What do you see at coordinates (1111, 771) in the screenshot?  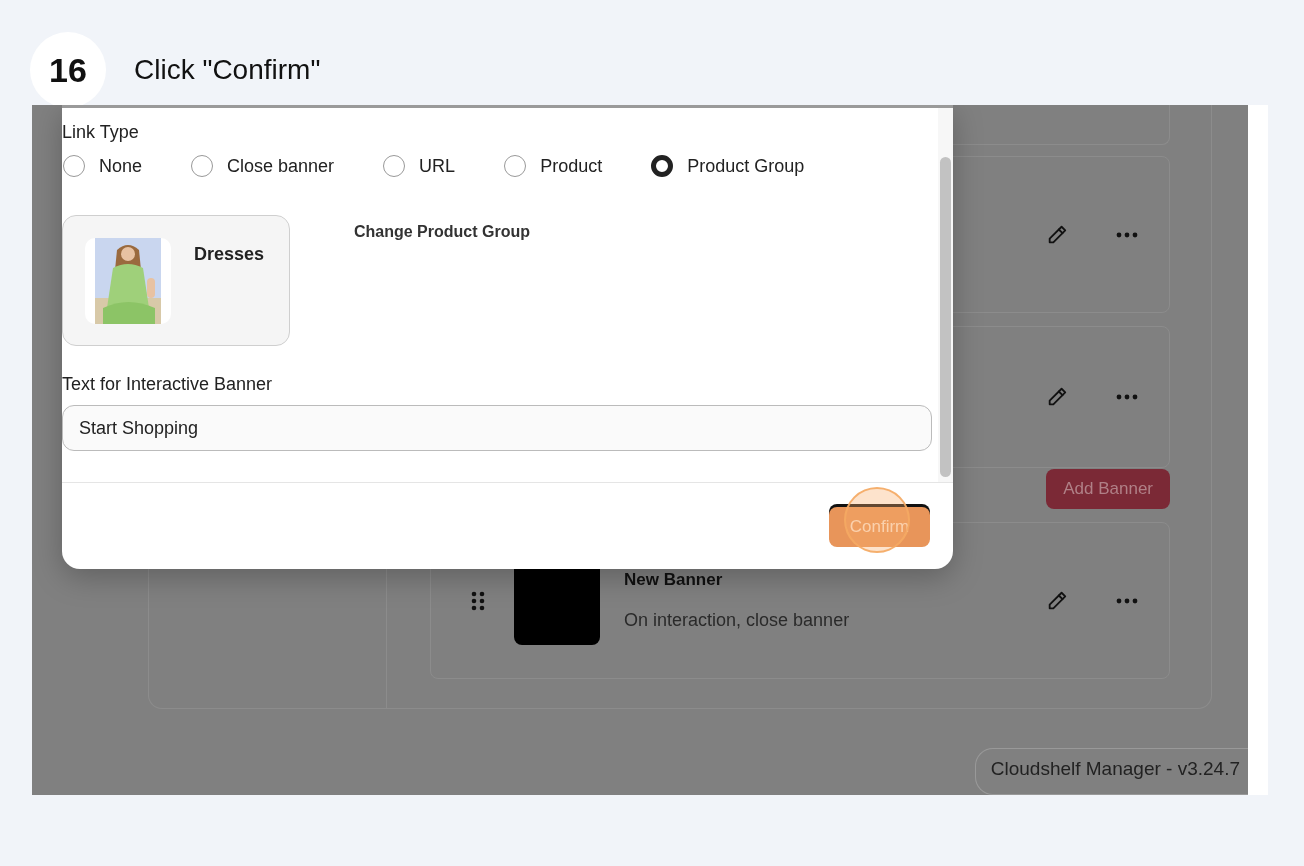 I see `version-label: Cloudshelf Manager - v3.24.7` at bounding box center [1111, 771].